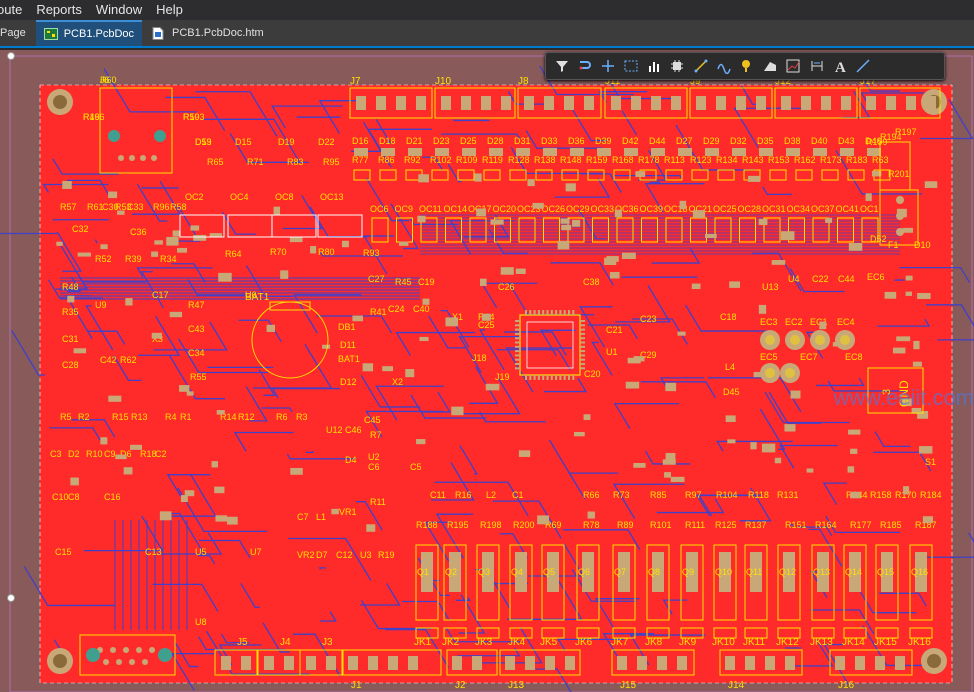 The image size is (974, 692). I want to click on led-d38: D38, so click(792, 141).